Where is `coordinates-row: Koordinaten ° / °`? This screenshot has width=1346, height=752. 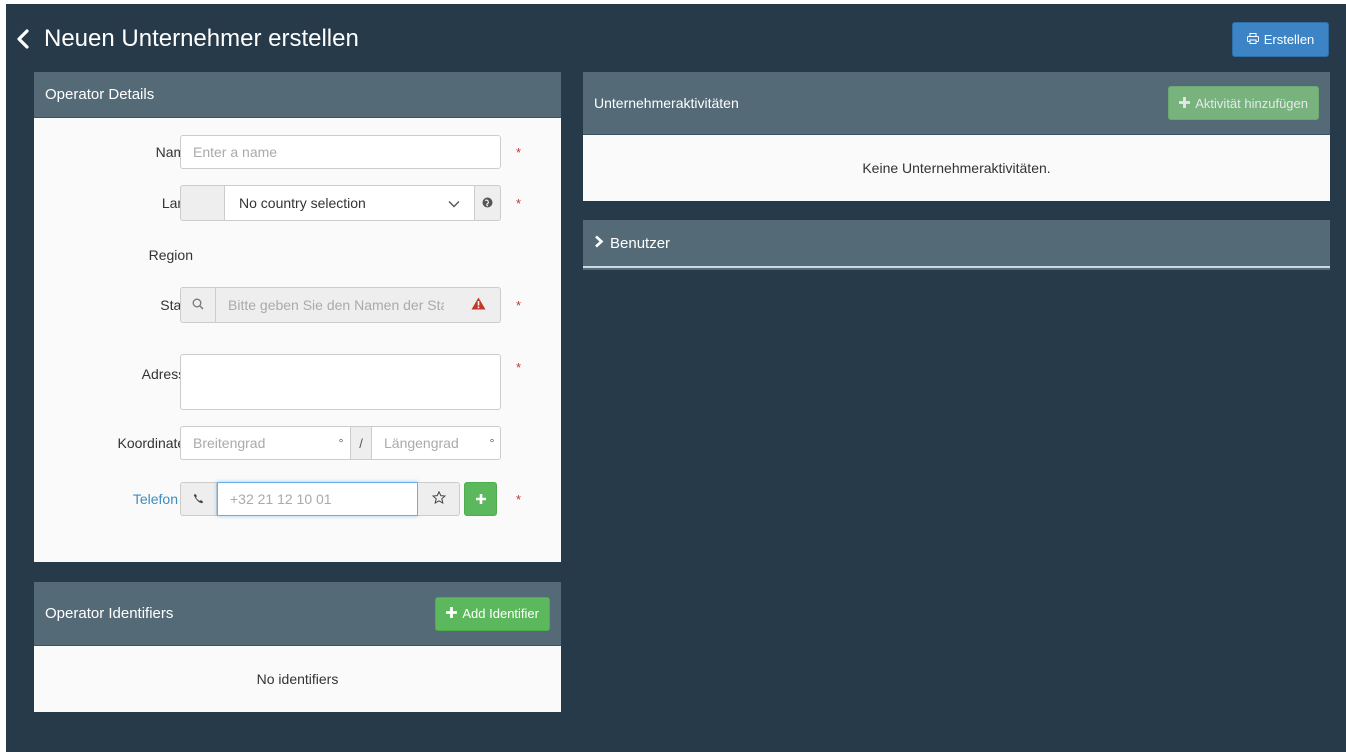 coordinates-row: Koordinaten ° / ° is located at coordinates (297, 443).